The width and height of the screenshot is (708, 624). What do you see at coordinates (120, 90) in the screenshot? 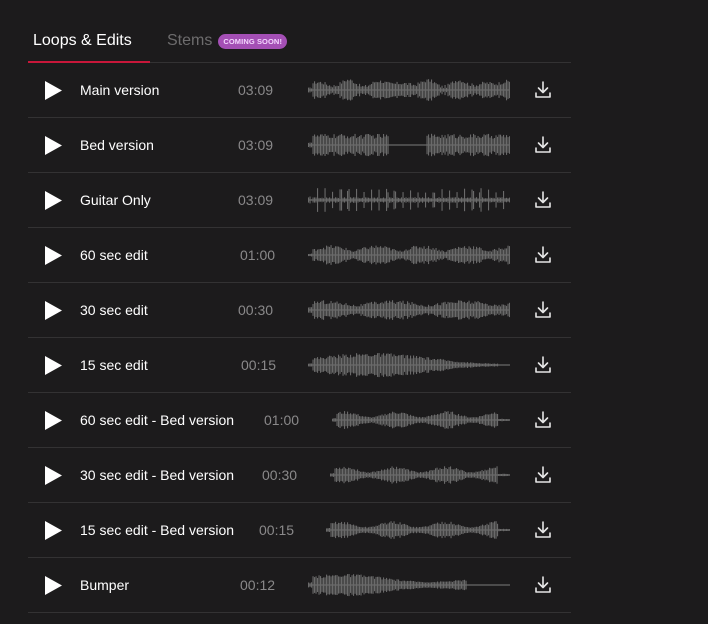
I see `track-name: Main version` at bounding box center [120, 90].